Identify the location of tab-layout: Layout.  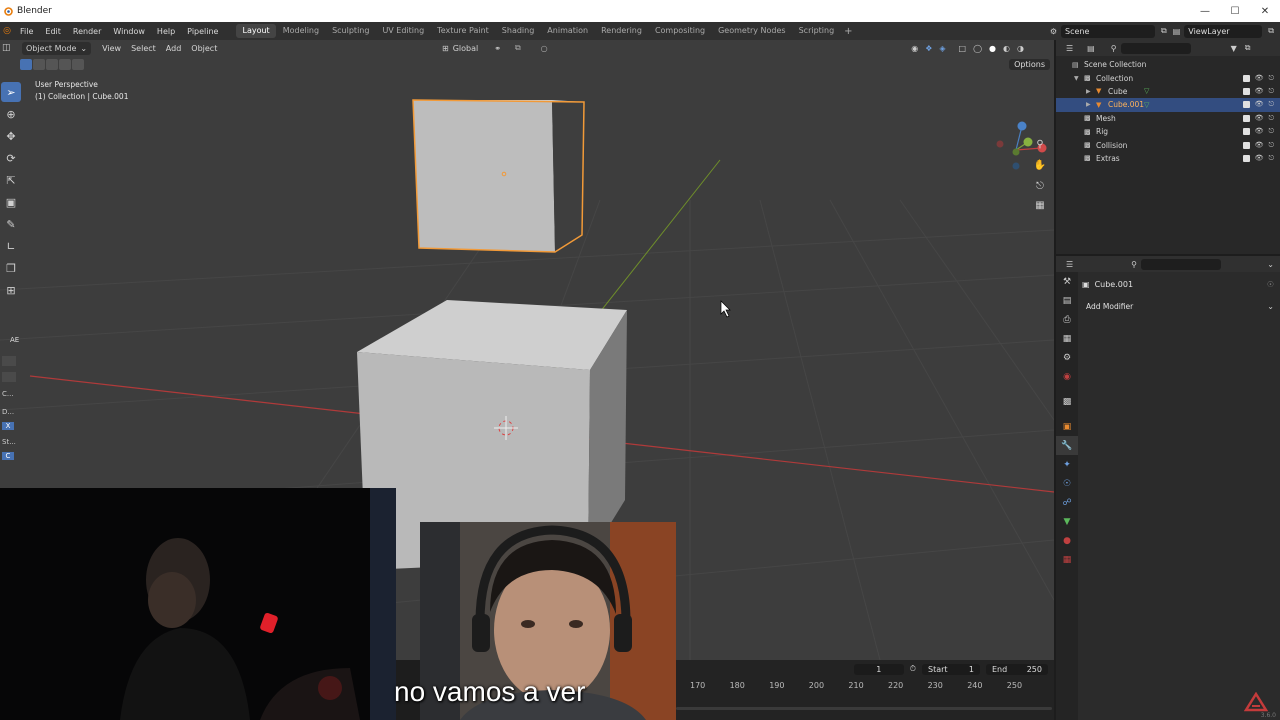
(256, 31).